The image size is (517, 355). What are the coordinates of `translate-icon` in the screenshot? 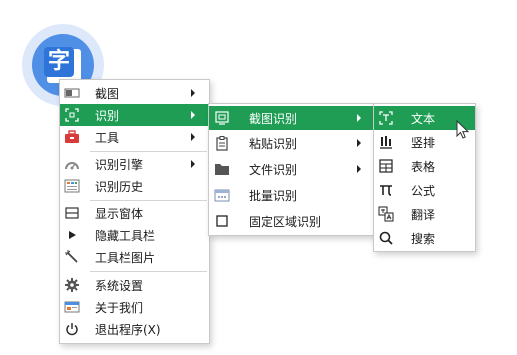 It's located at (386, 214).